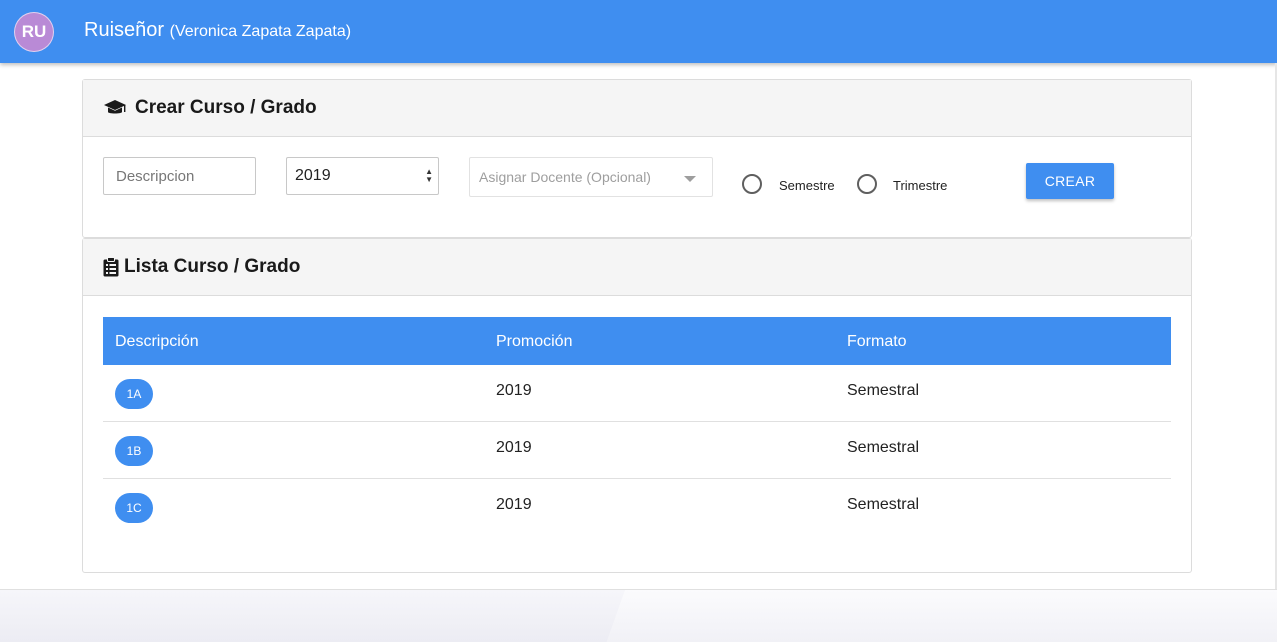  I want to click on description-input, so click(179, 176).